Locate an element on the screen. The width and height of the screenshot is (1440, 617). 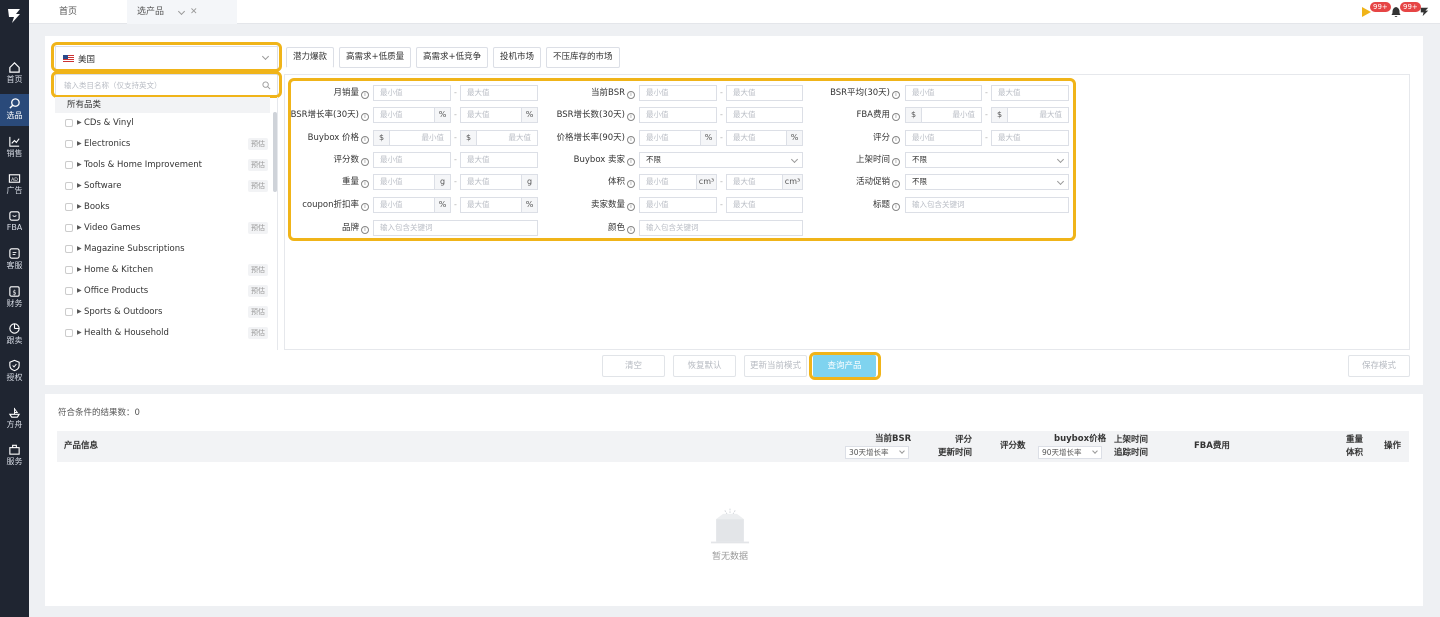
category-item: ▶ Video Games 预估 is located at coordinates (162, 228).